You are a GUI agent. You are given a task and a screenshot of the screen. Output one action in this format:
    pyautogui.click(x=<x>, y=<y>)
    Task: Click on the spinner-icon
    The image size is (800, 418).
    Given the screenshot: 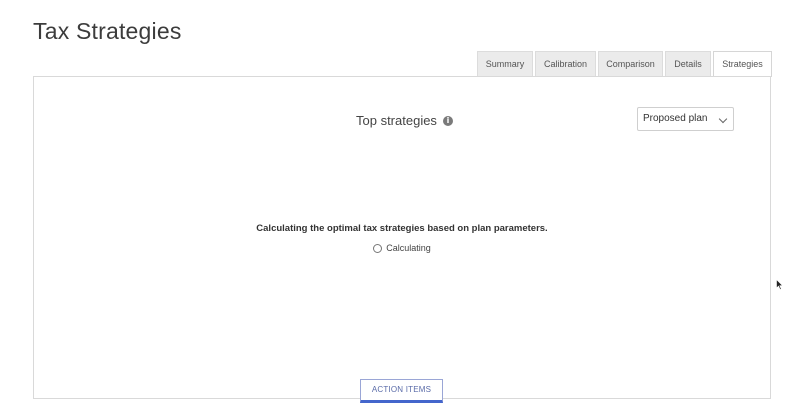 What is the action you would take?
    pyautogui.click(x=378, y=248)
    